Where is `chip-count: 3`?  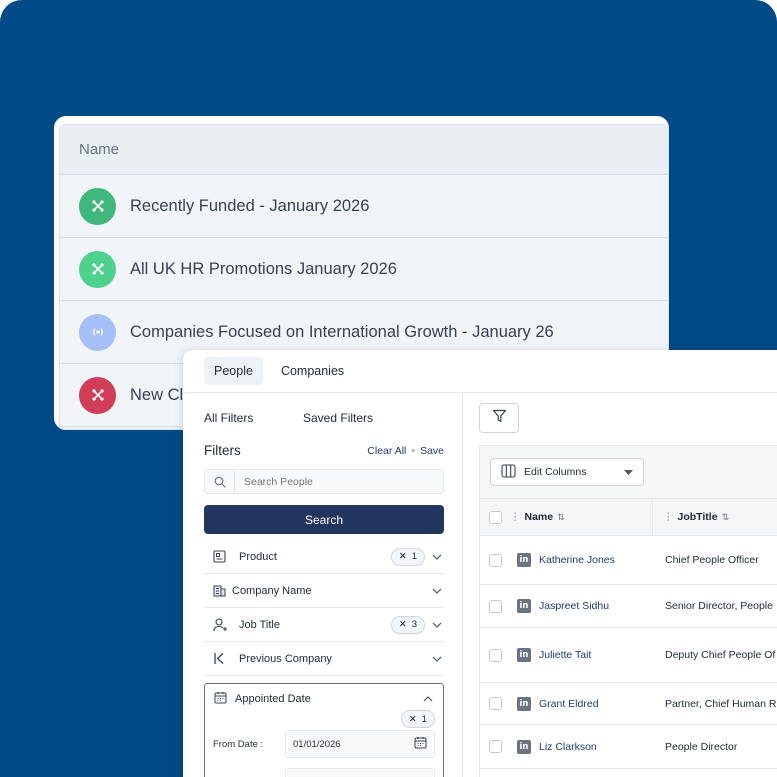 chip-count: 3 is located at coordinates (414, 624).